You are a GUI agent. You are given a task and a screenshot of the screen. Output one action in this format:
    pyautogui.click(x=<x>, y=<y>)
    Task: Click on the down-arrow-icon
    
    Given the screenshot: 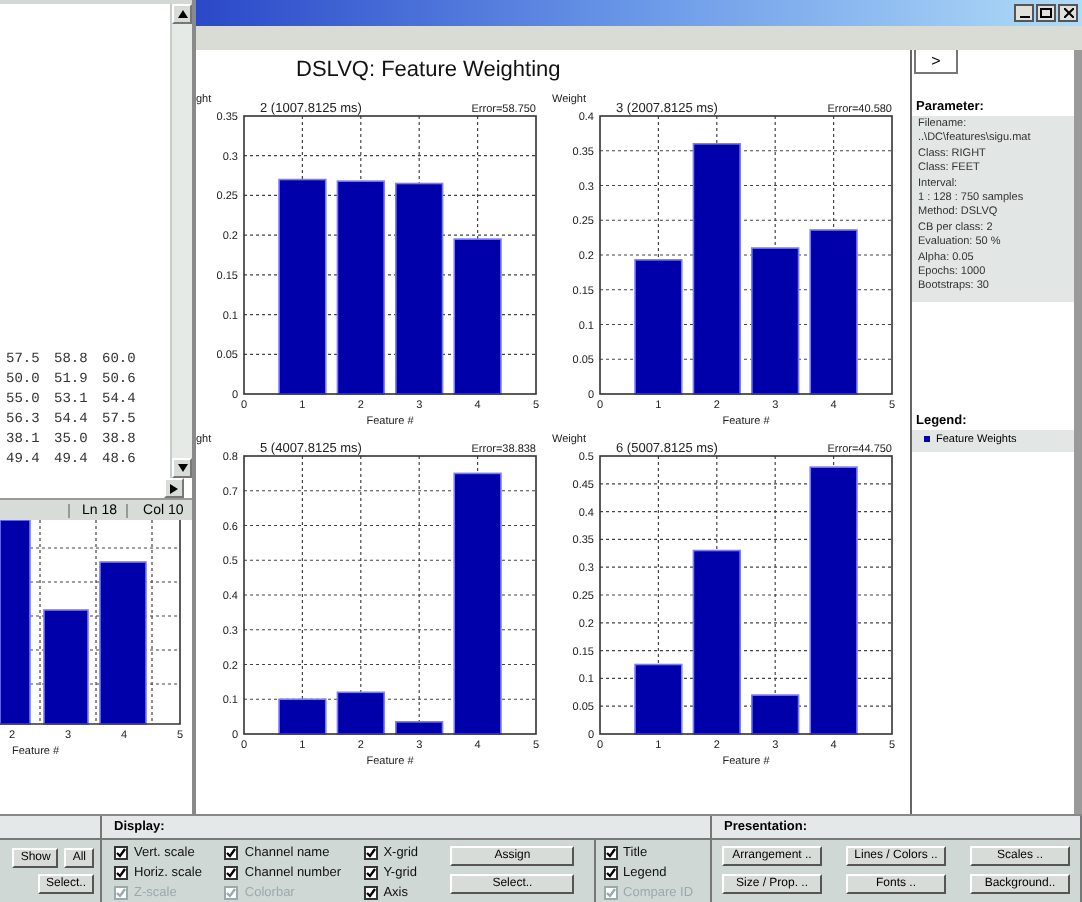 What is the action you would take?
    pyautogui.click(x=182, y=468)
    